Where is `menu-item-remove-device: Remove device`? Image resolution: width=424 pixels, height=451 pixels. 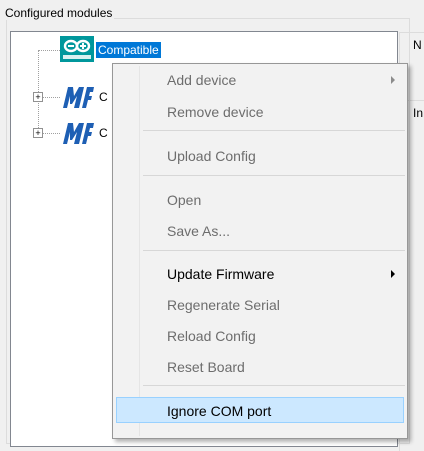
menu-item-remove-device: Remove device is located at coordinates (260, 112).